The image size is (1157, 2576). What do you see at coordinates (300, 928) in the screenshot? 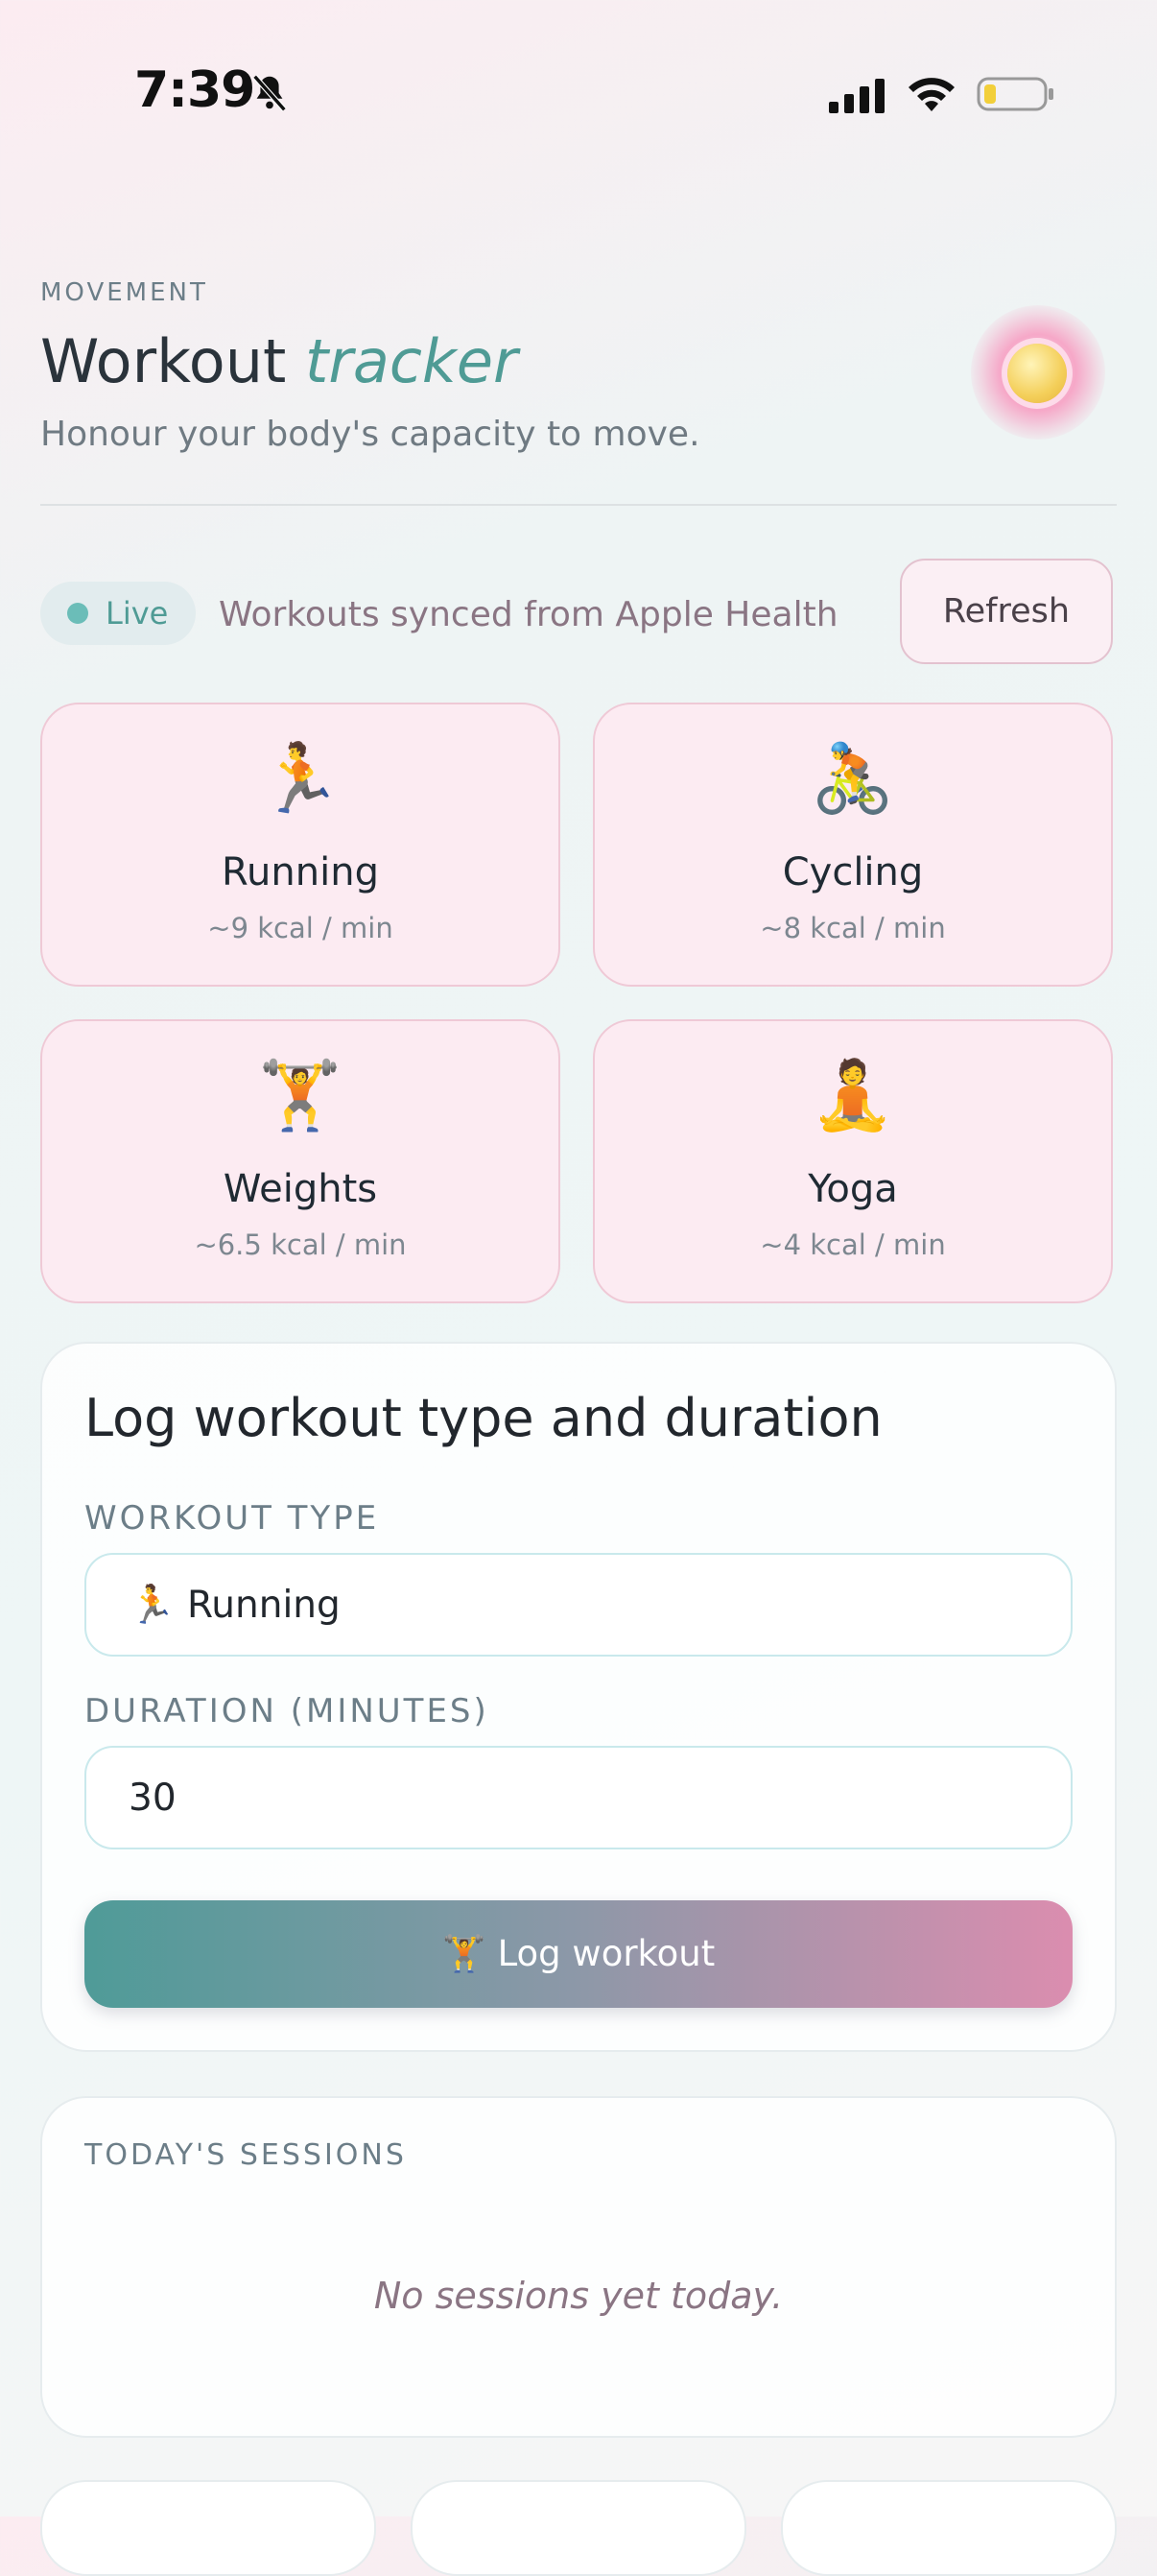
I see `workout-card-rate: ~9 kcal / min` at bounding box center [300, 928].